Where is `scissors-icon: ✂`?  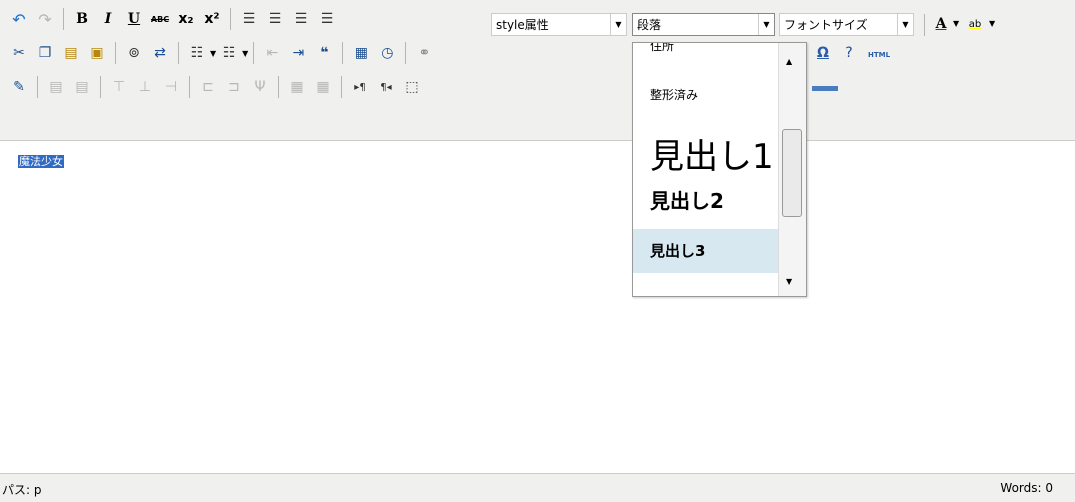 scissors-icon: ✂ is located at coordinates (19, 53).